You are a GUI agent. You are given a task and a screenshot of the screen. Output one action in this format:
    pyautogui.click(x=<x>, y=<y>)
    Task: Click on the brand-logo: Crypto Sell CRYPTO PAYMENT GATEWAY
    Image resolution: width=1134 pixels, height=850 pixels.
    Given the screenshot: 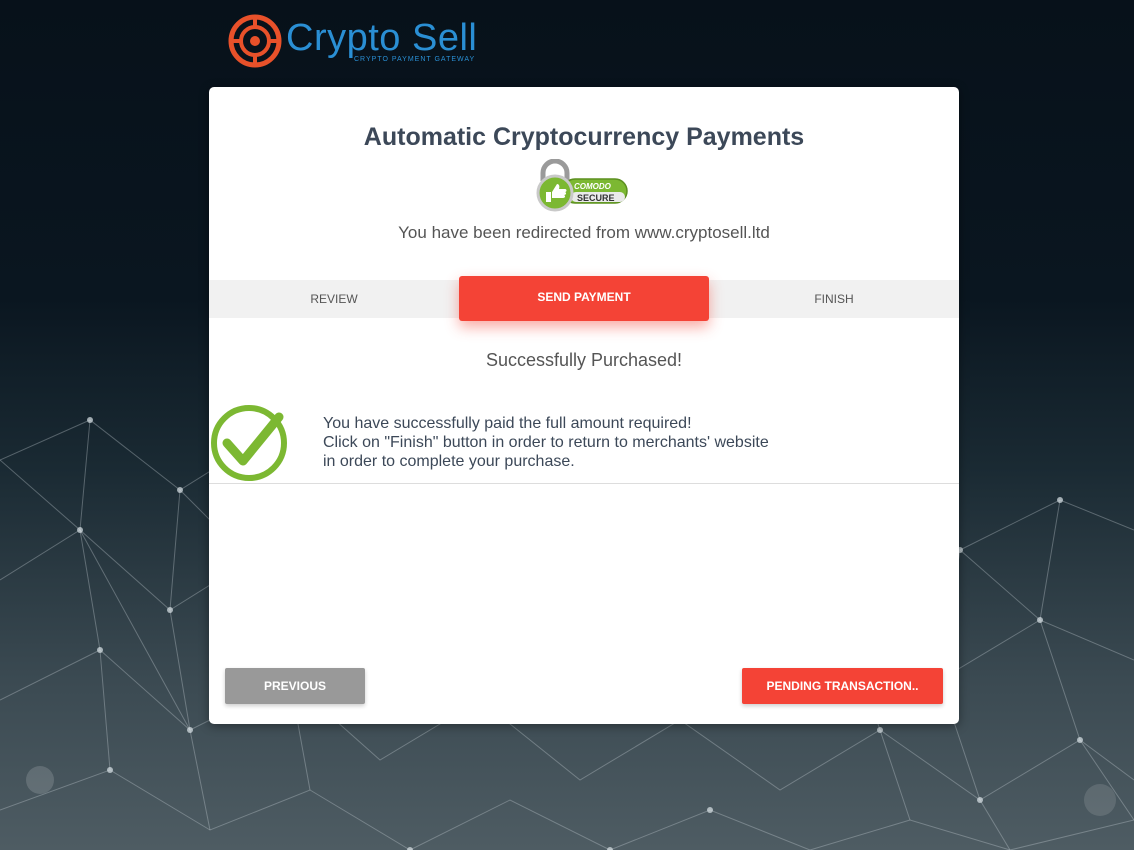 What is the action you would take?
    pyautogui.click(x=358, y=41)
    